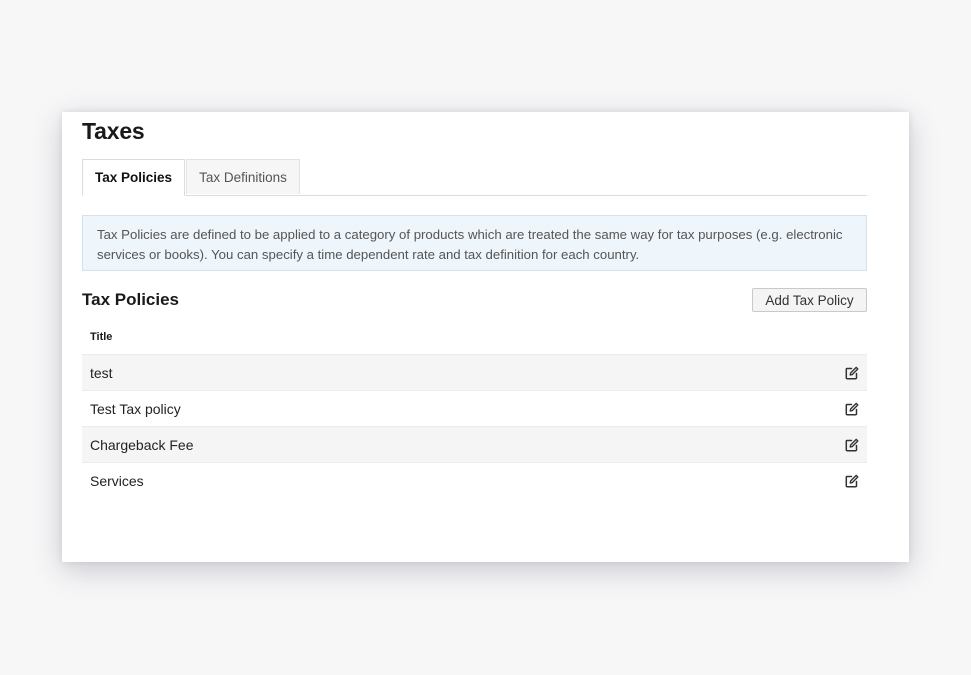  I want to click on row-title: Chargeback Fee, so click(142, 445).